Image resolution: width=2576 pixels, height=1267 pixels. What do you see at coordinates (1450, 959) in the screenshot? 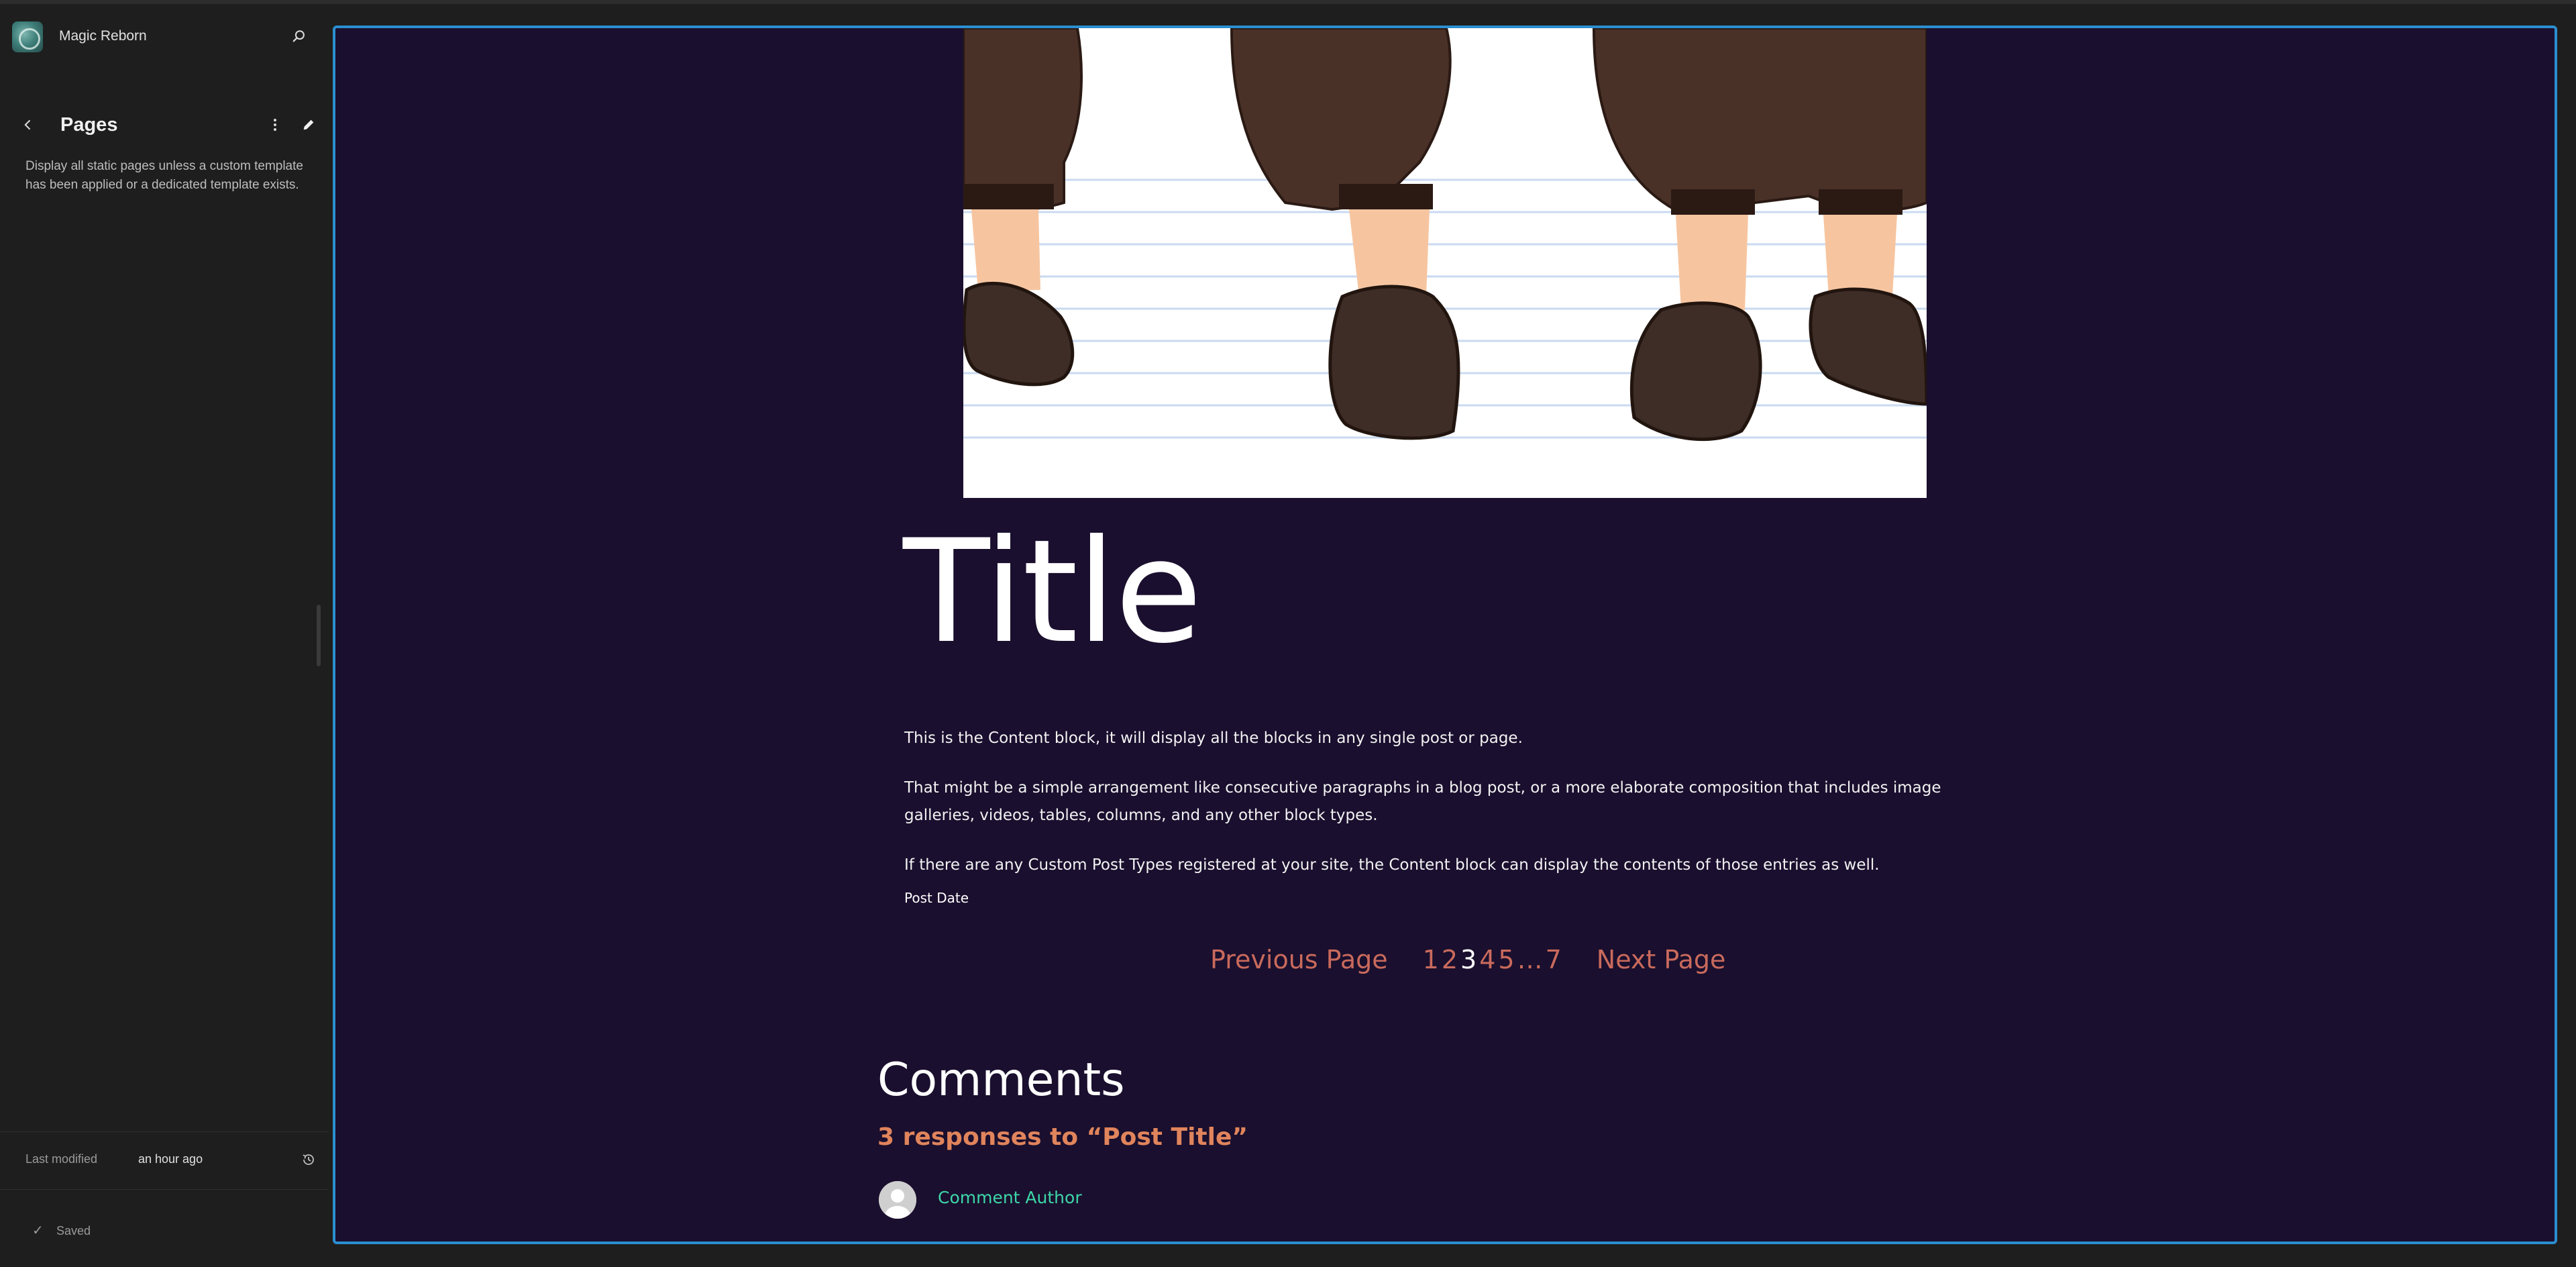
I see `page-number-link: 2` at bounding box center [1450, 959].